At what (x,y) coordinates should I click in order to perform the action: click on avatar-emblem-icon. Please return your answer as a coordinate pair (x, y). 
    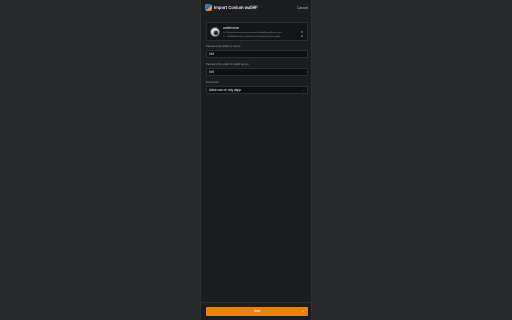
    Looking at the image, I should click on (215, 32).